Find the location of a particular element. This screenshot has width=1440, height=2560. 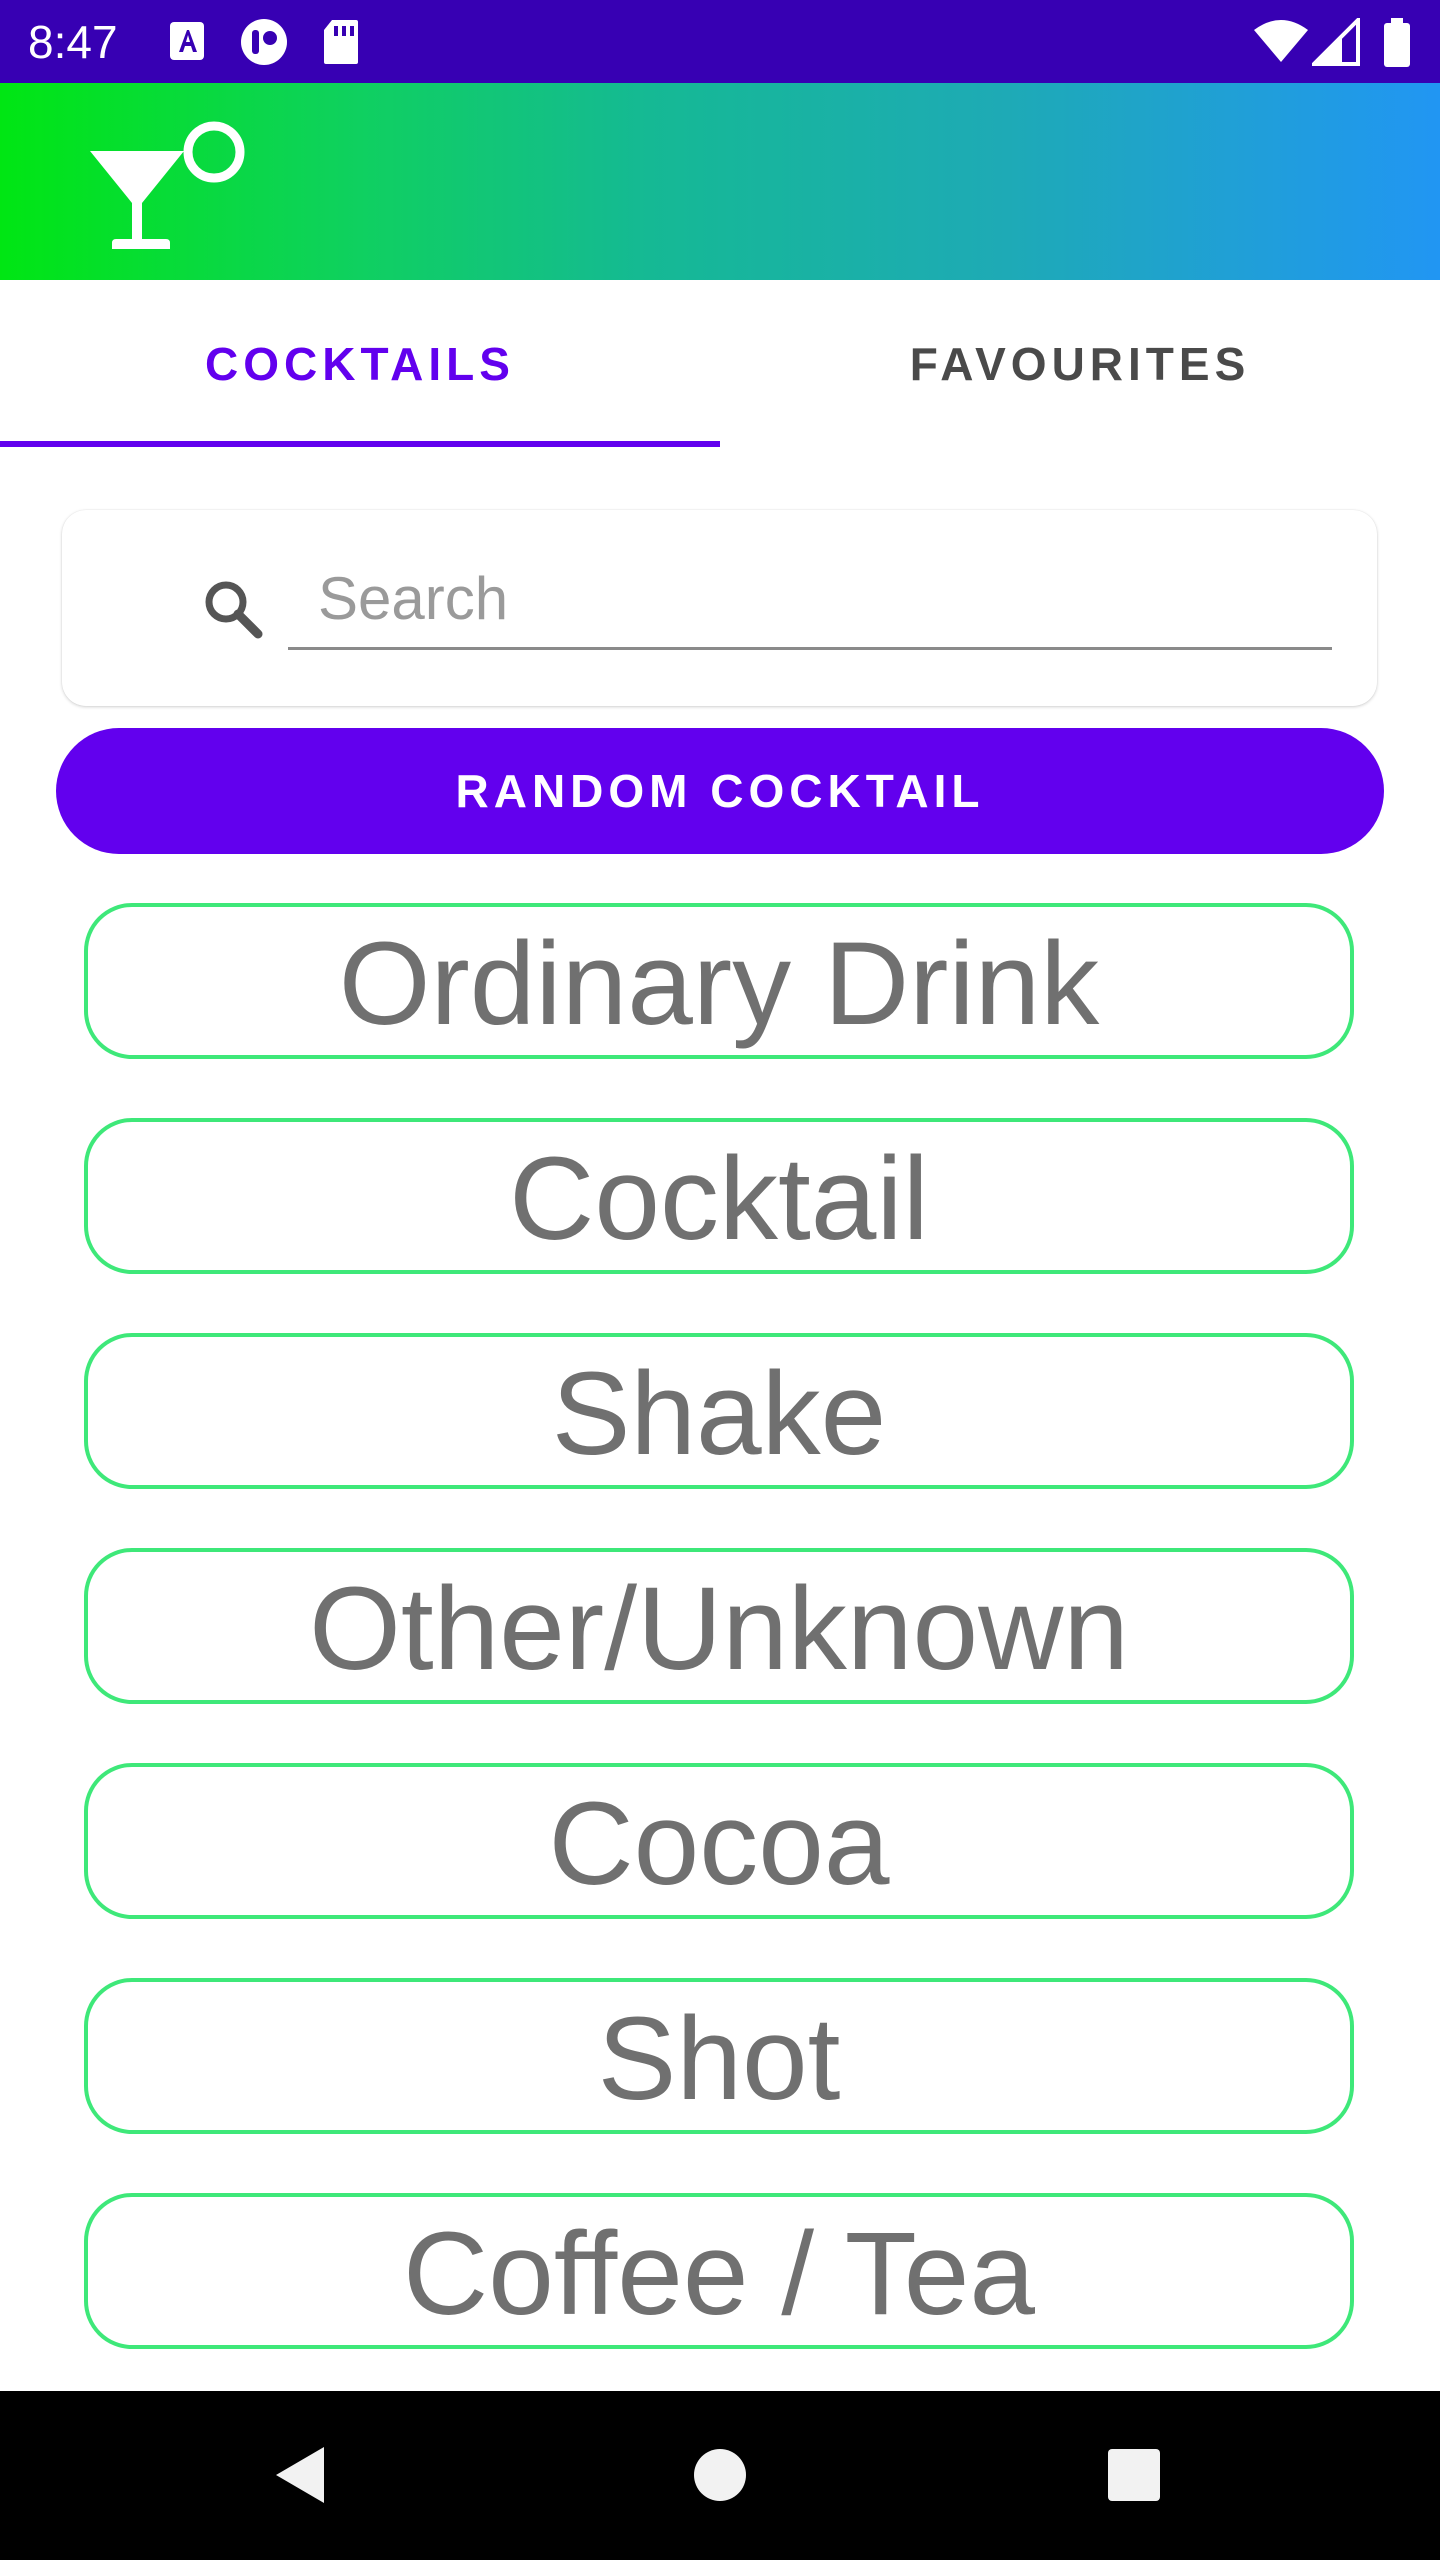

wifi-icon is located at coordinates (1281, 41).